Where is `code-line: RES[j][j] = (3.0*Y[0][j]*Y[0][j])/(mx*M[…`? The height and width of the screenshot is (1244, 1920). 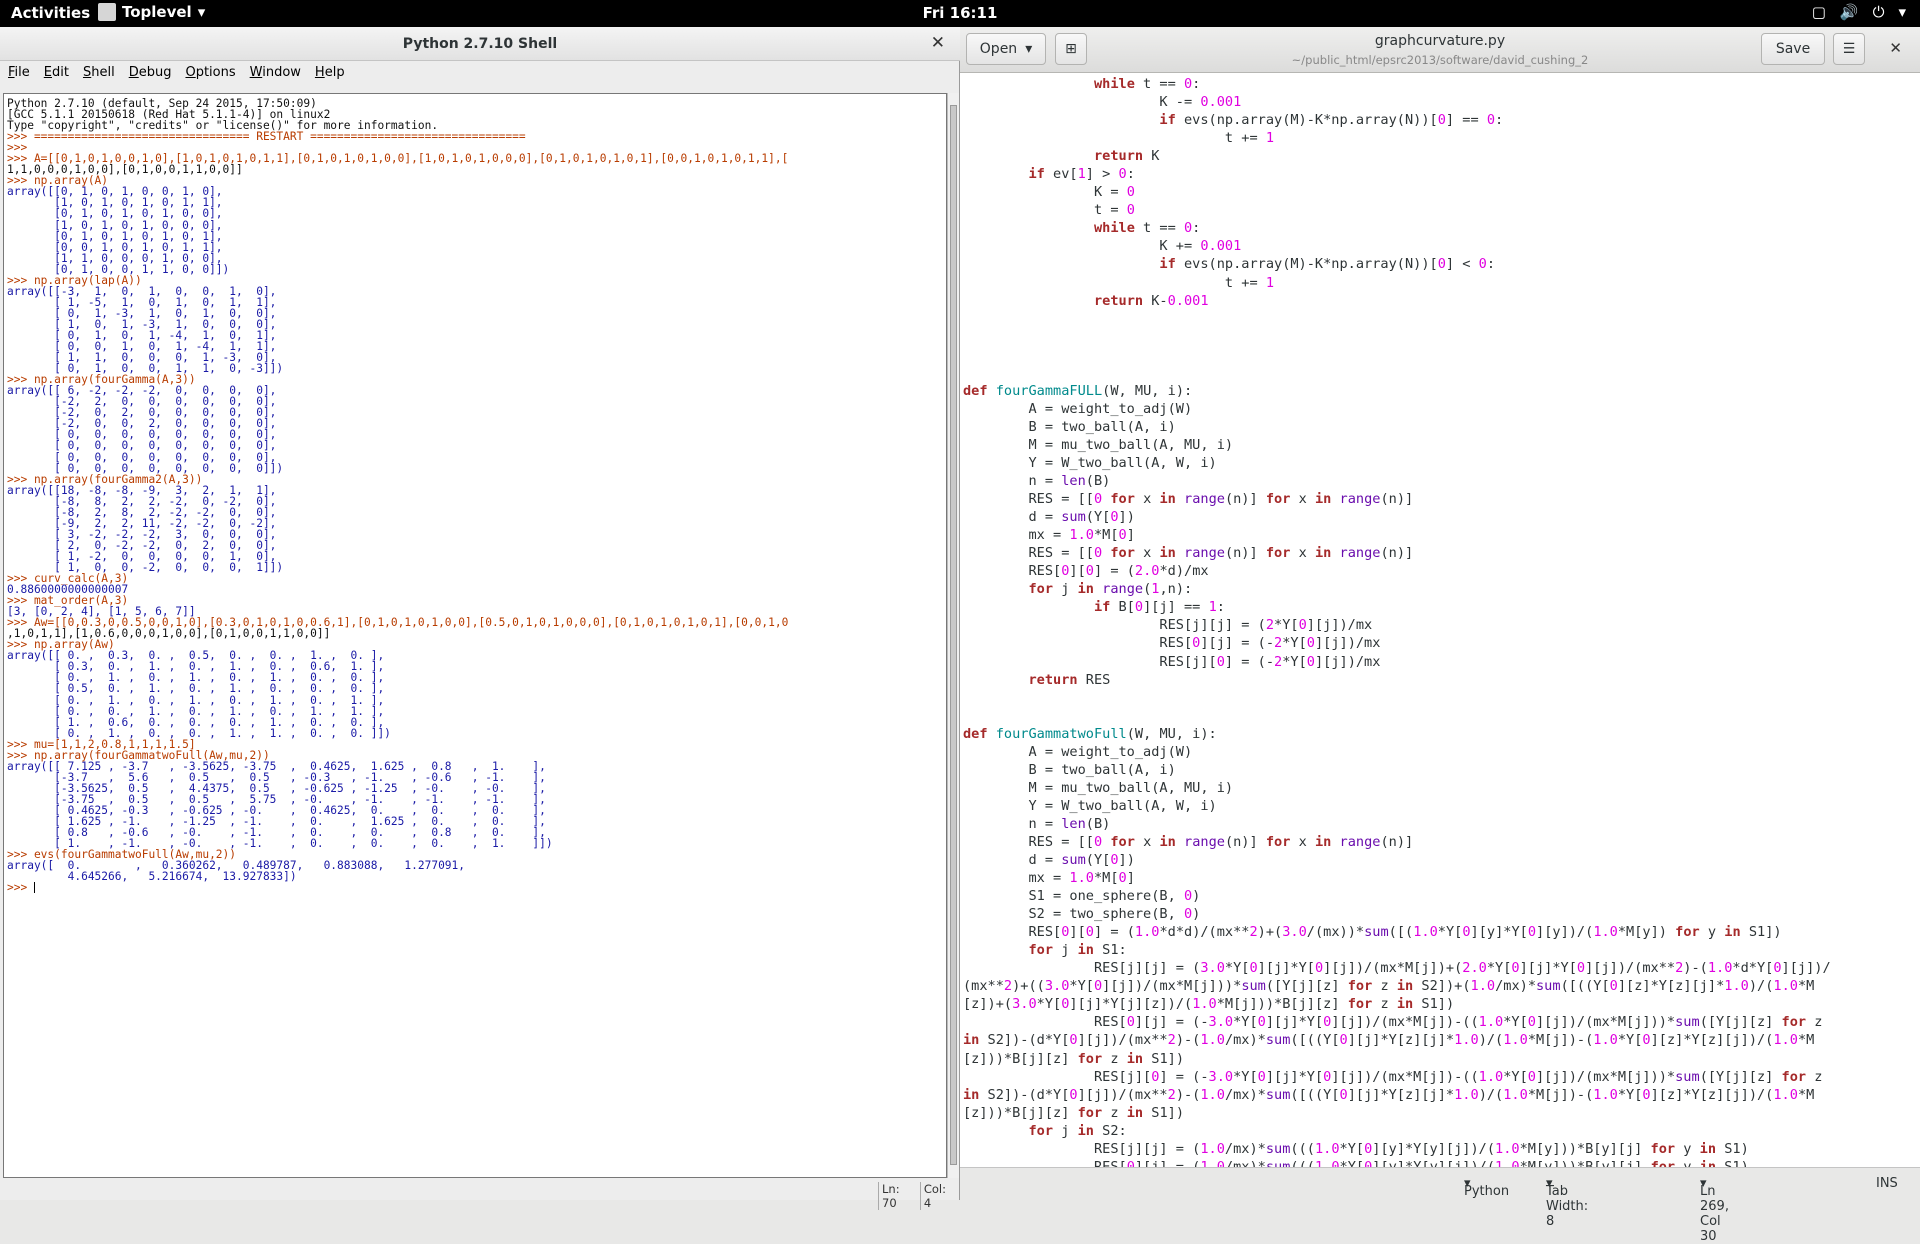 code-line: RES[j][j] = (3.0*Y[0][j]*Y[0][j])/(mx*M[… is located at coordinates (1397, 968).